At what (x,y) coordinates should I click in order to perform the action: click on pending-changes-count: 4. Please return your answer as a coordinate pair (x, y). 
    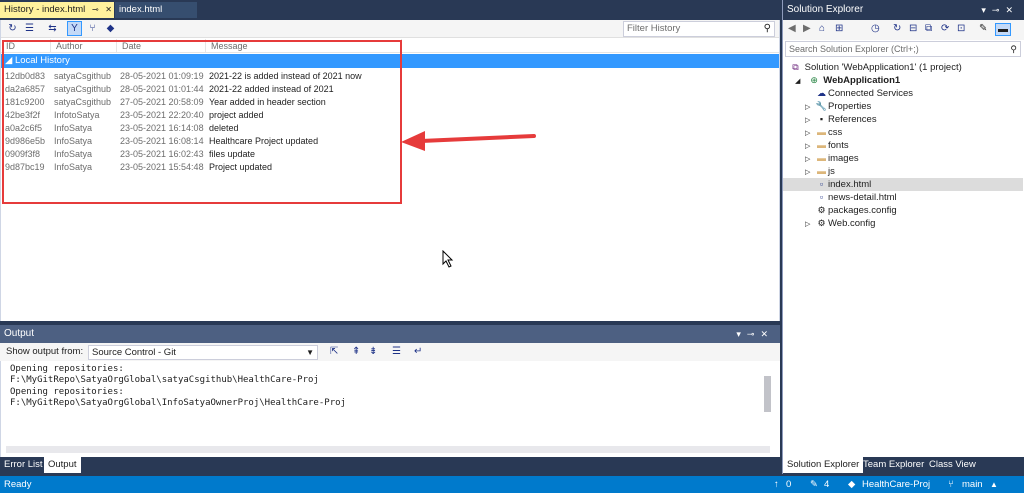
    Looking at the image, I should click on (826, 484).